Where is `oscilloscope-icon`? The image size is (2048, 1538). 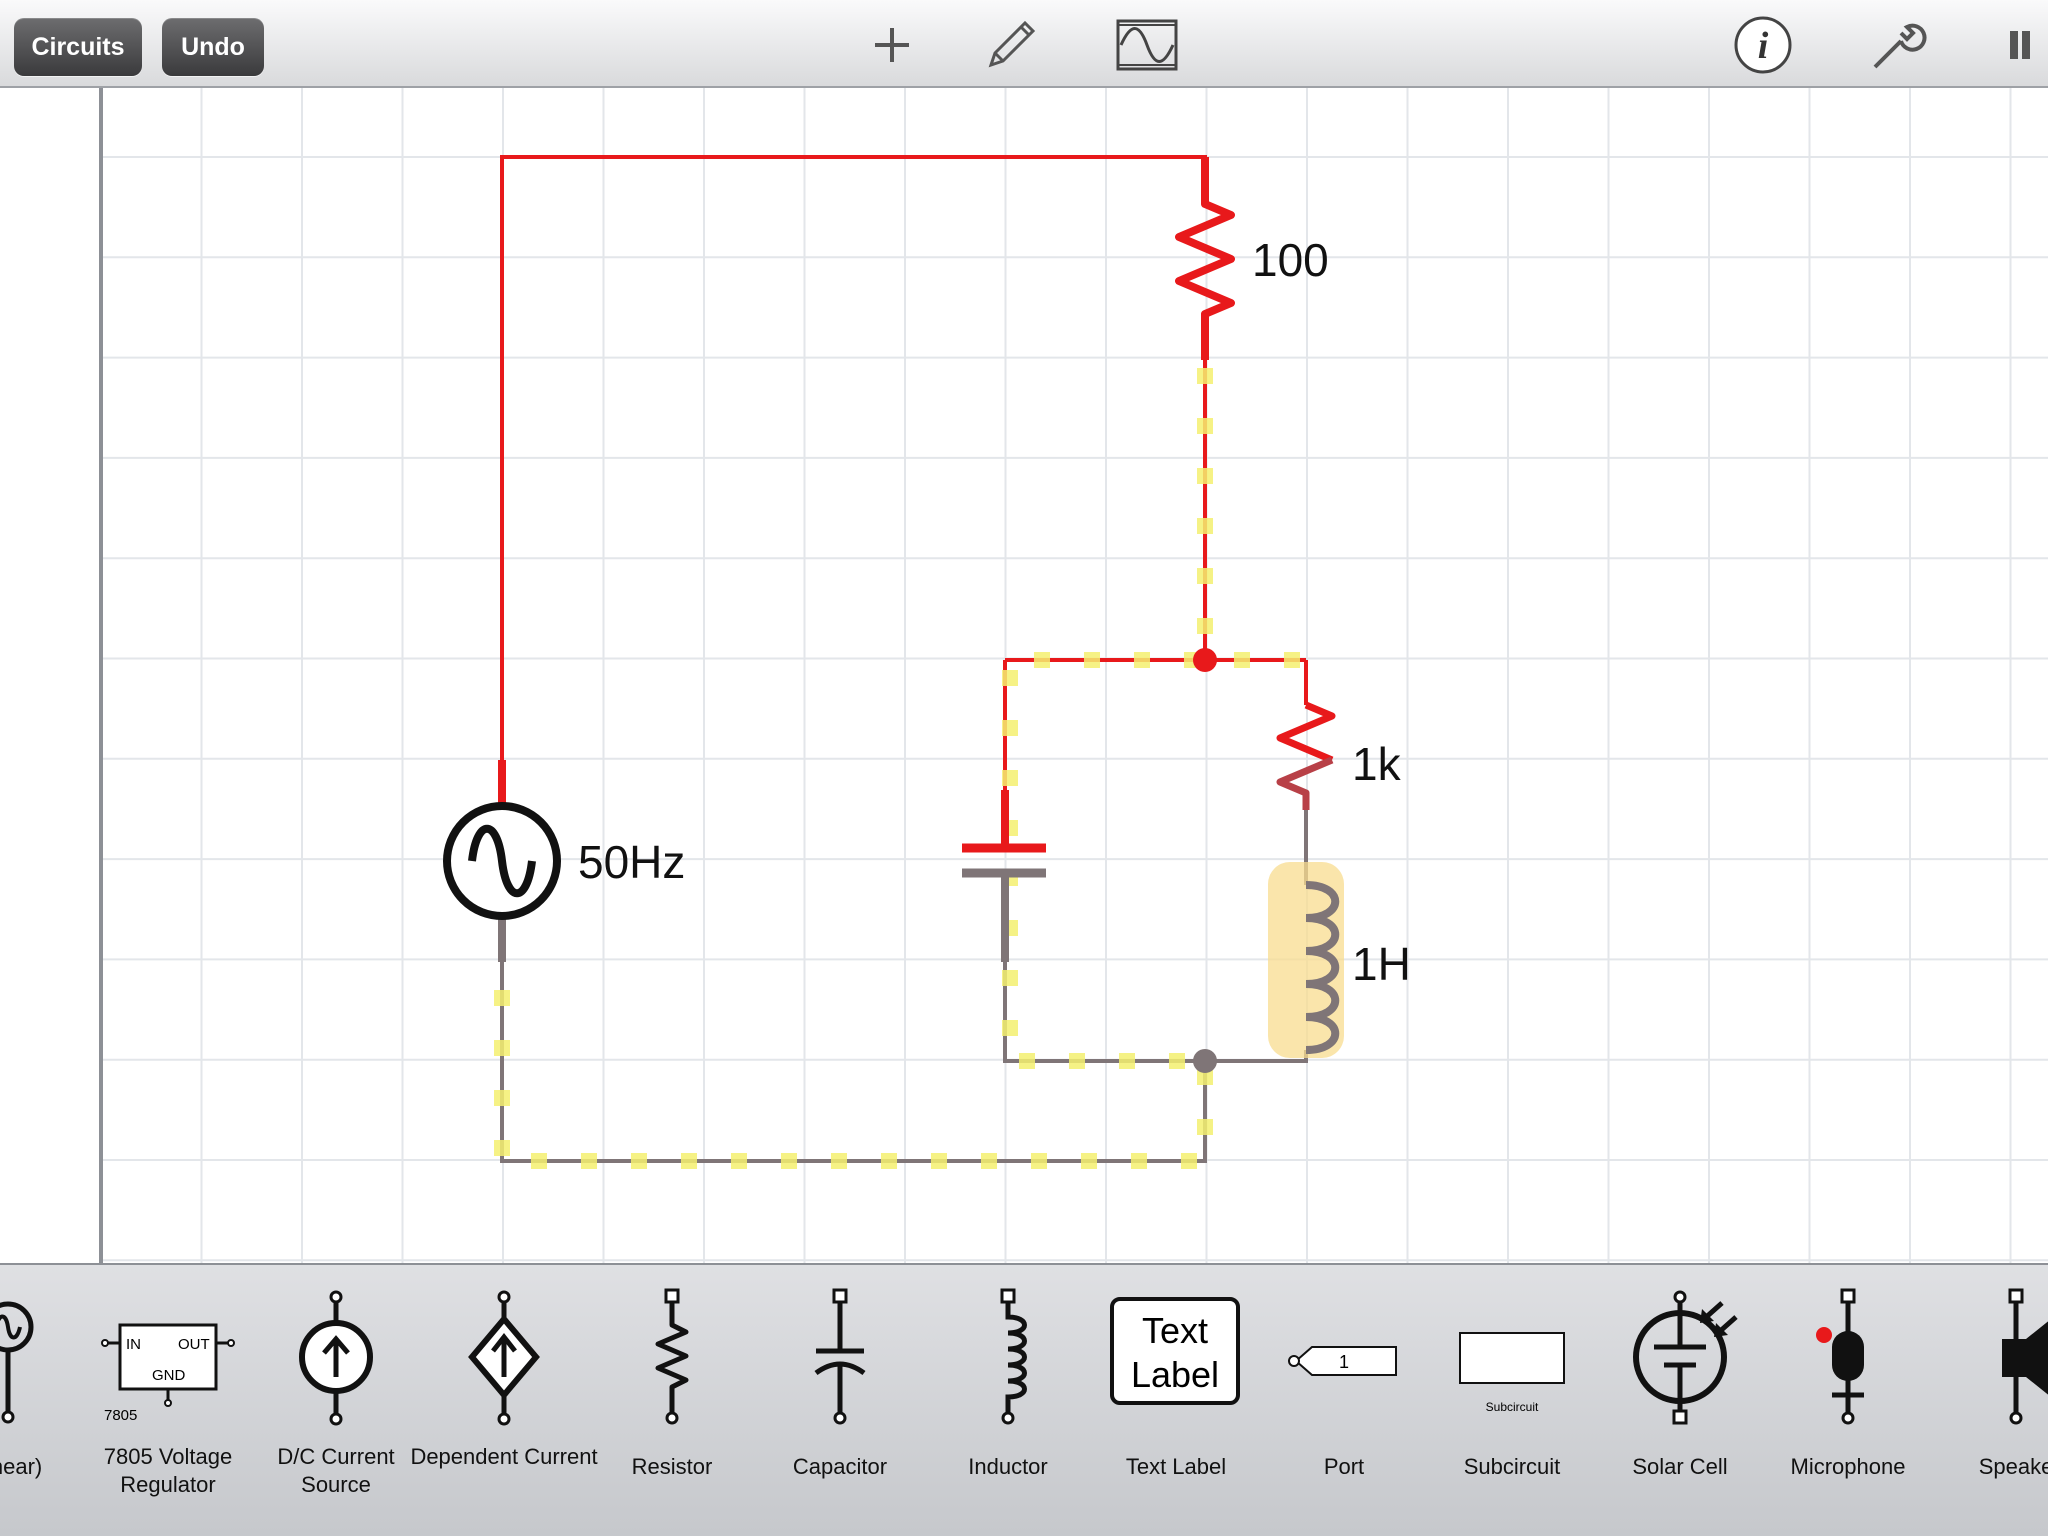 oscilloscope-icon is located at coordinates (1147, 45).